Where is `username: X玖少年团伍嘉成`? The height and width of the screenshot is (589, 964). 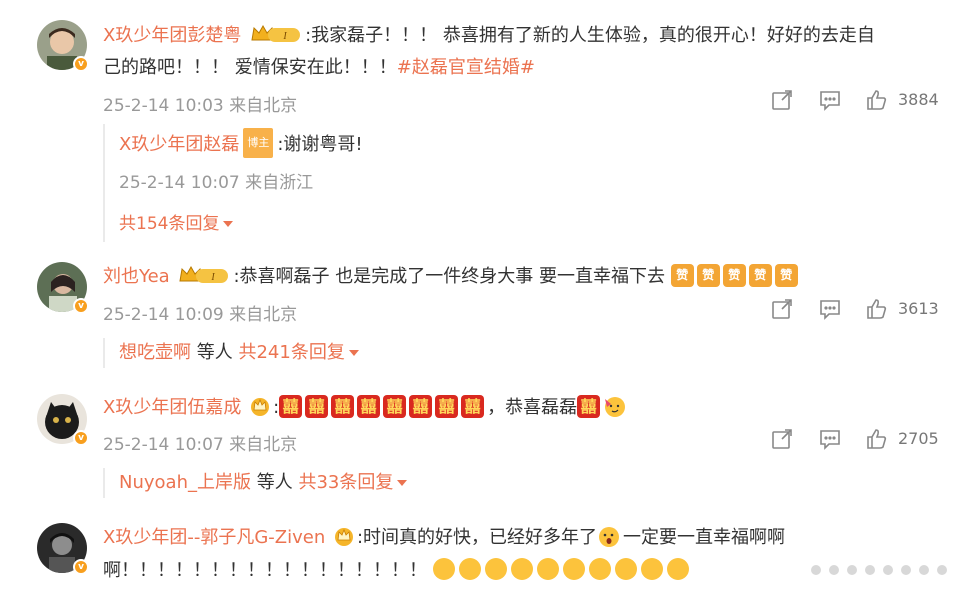 username: X玖少年团伍嘉成 is located at coordinates (172, 407).